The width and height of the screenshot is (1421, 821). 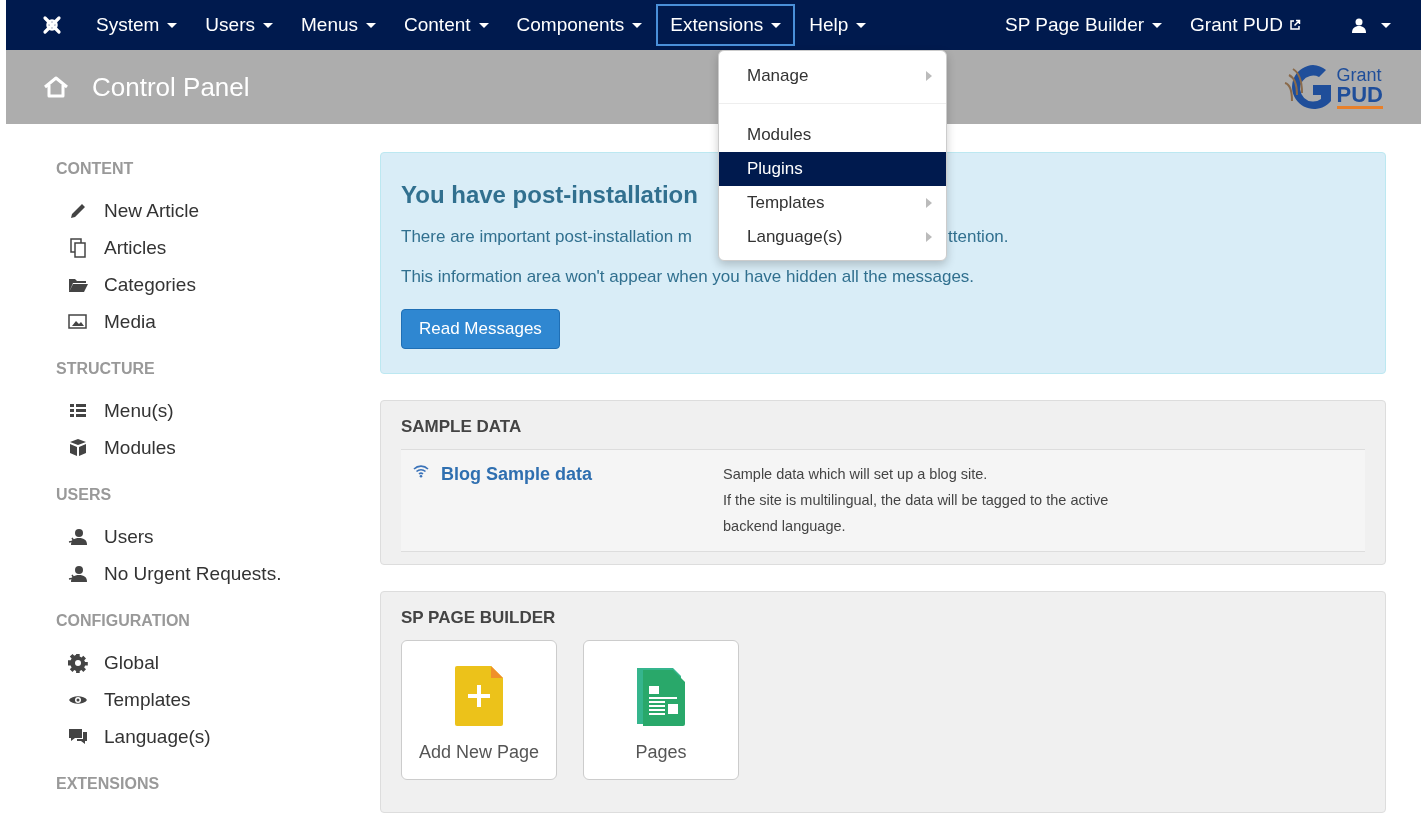 I want to click on sidebar-link: Language(s), so click(x=157, y=736).